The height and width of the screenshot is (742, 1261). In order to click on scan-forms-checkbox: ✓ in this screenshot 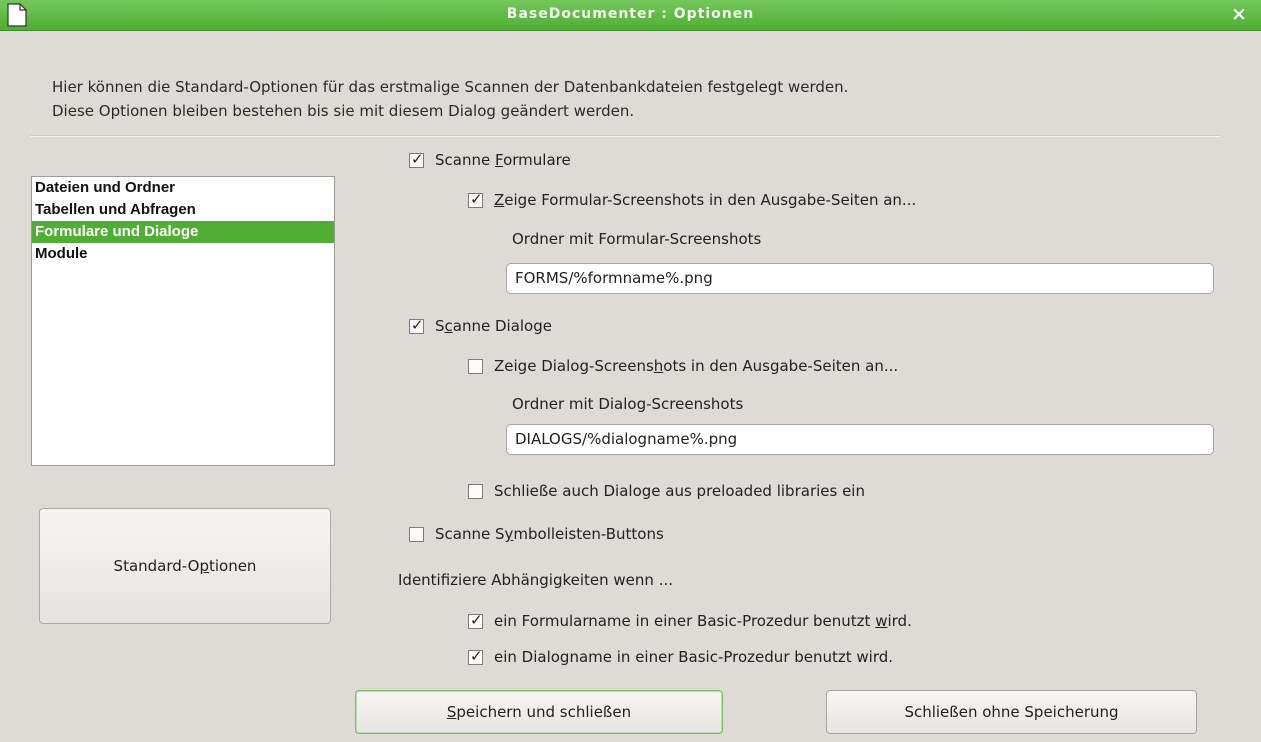, I will do `click(416, 158)`.